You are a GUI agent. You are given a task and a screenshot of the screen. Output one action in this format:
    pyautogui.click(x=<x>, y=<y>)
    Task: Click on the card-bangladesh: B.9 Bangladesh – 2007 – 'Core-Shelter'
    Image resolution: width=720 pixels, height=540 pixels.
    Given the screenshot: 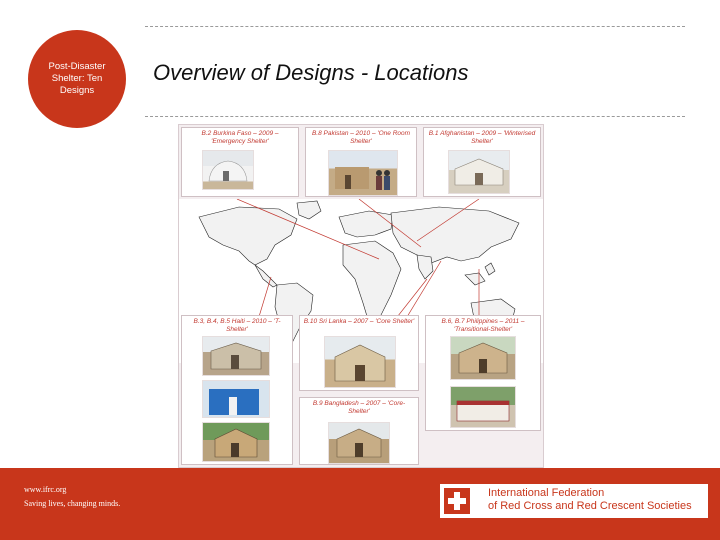 What is the action you would take?
    pyautogui.click(x=359, y=431)
    